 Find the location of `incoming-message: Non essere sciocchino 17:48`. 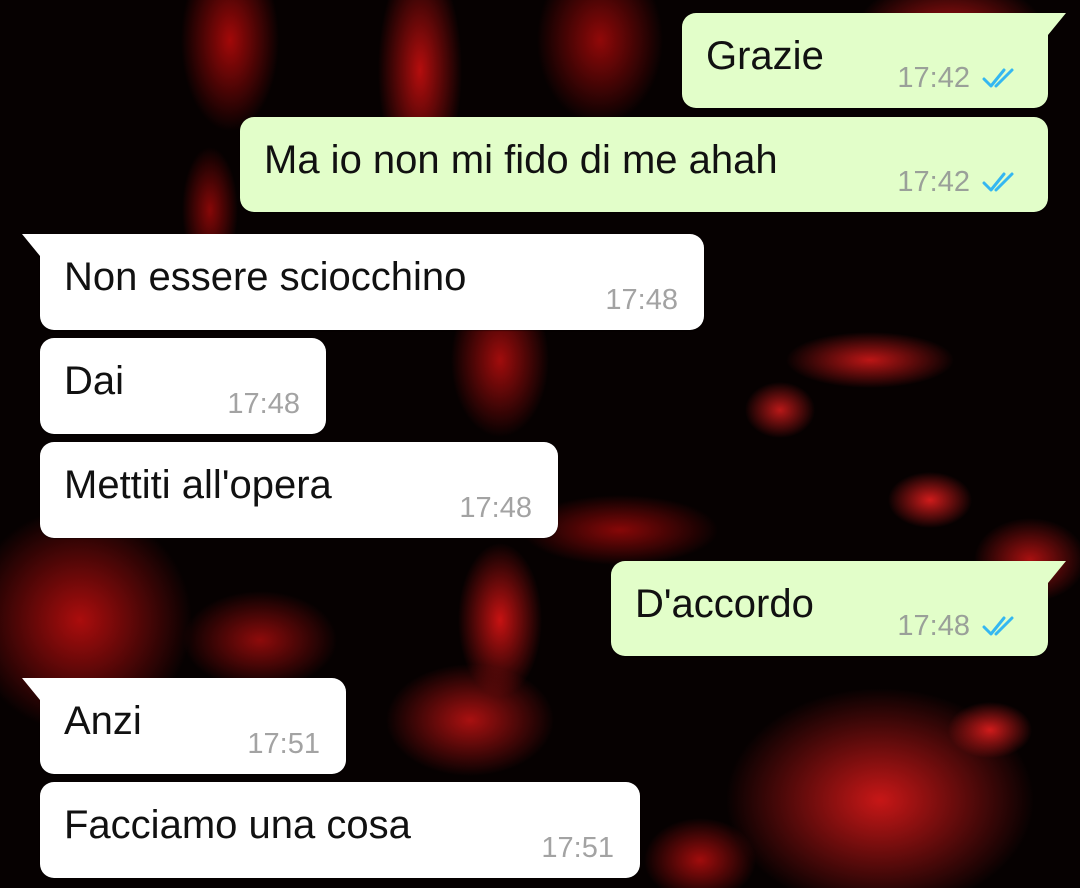

incoming-message: Non essere sciocchino 17:48 is located at coordinates (363, 282).